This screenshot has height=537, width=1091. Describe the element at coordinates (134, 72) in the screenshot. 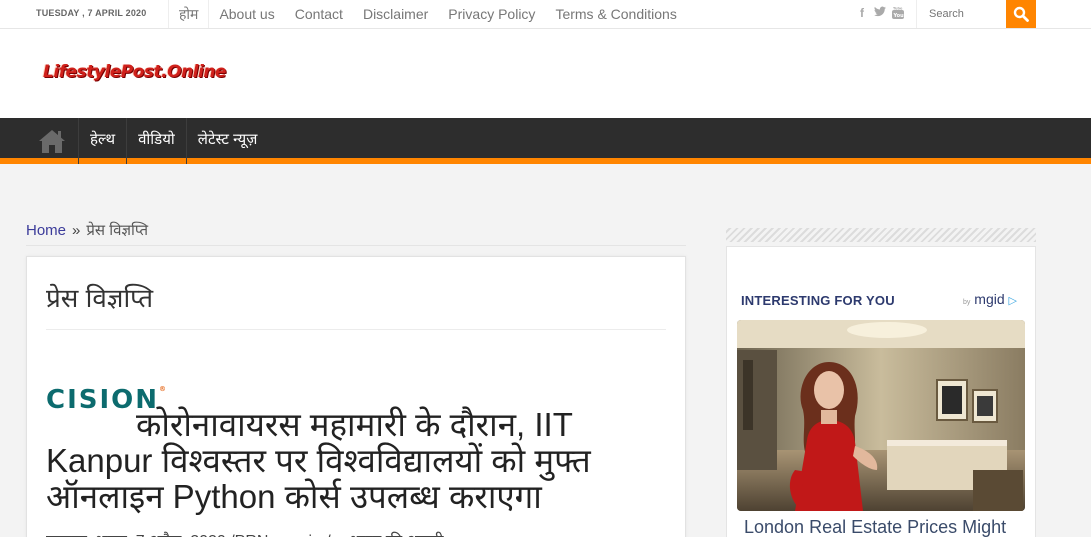

I see `site-logo: LifestylePost.Online` at that location.